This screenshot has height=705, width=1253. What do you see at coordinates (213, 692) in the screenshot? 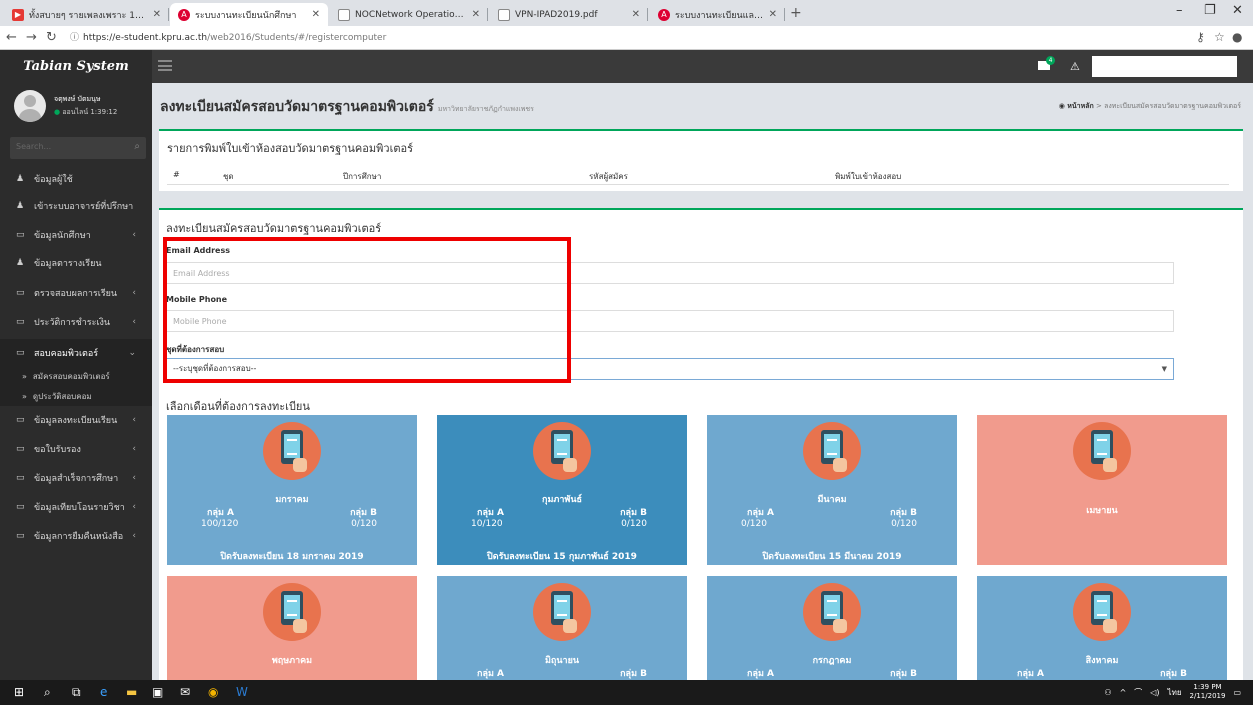
I see `chrome-icon: ◉` at bounding box center [213, 692].